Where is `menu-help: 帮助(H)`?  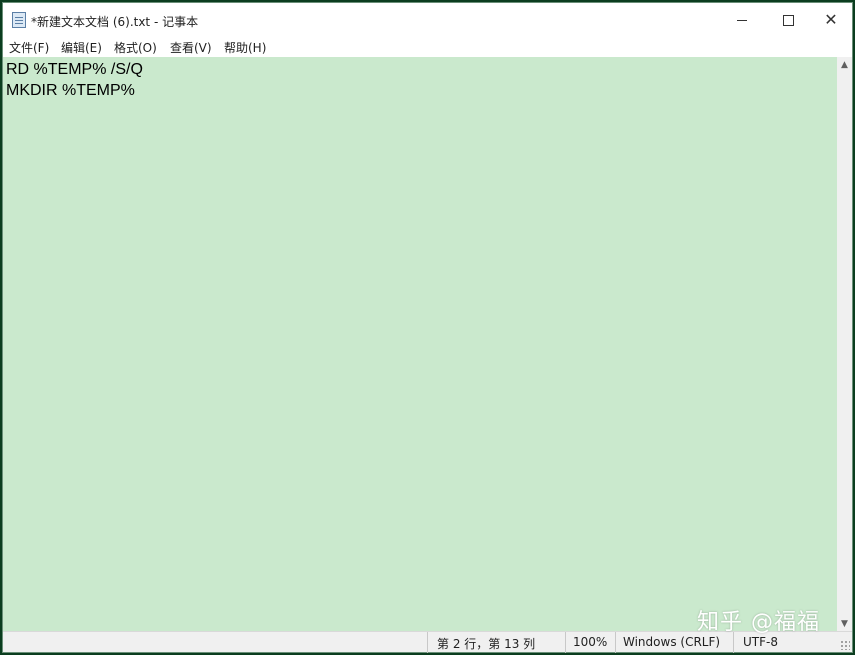 menu-help: 帮助(H) is located at coordinates (245, 47).